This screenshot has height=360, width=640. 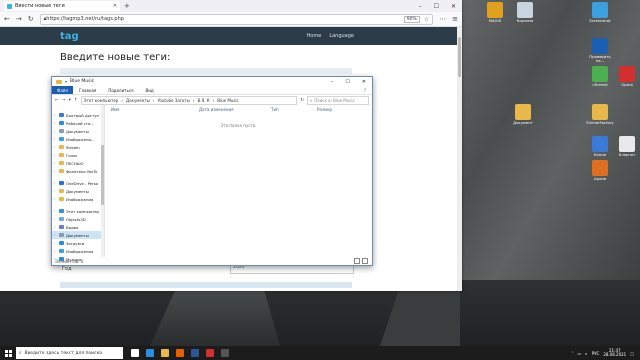 I want to click on menu-icon: ≡, so click(x=455, y=19).